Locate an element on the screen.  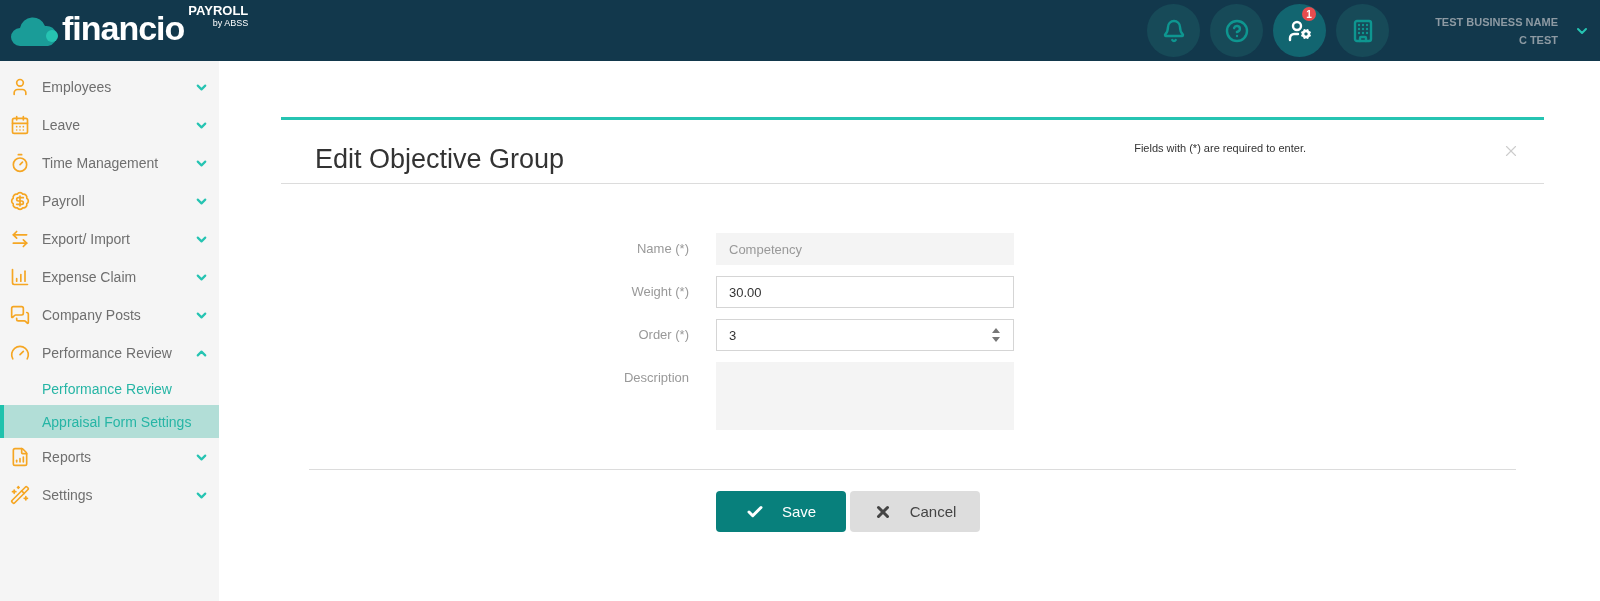
order-field: 3 is located at coordinates (865, 335).